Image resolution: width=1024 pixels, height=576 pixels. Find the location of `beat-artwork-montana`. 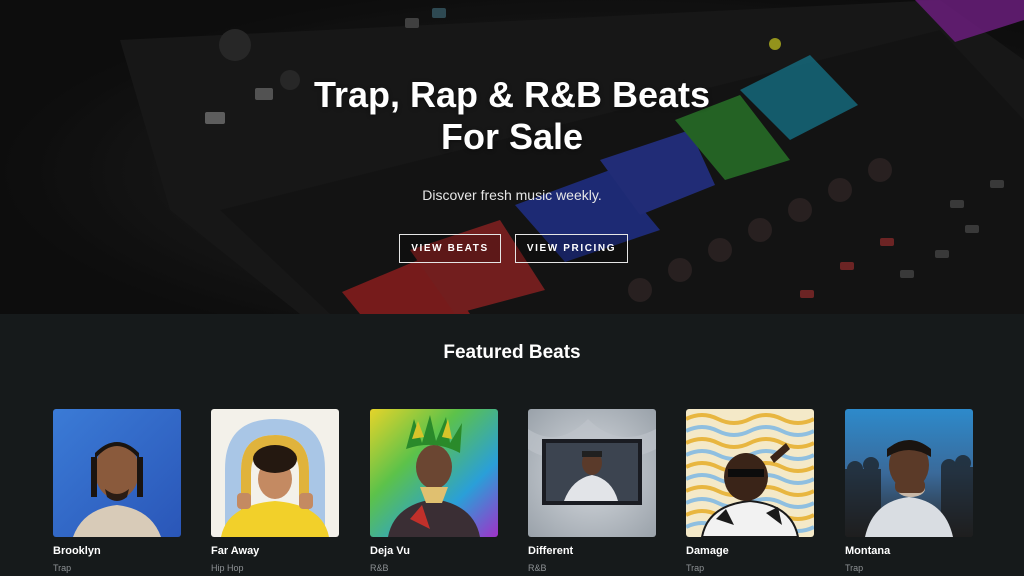

beat-artwork-montana is located at coordinates (909, 473).